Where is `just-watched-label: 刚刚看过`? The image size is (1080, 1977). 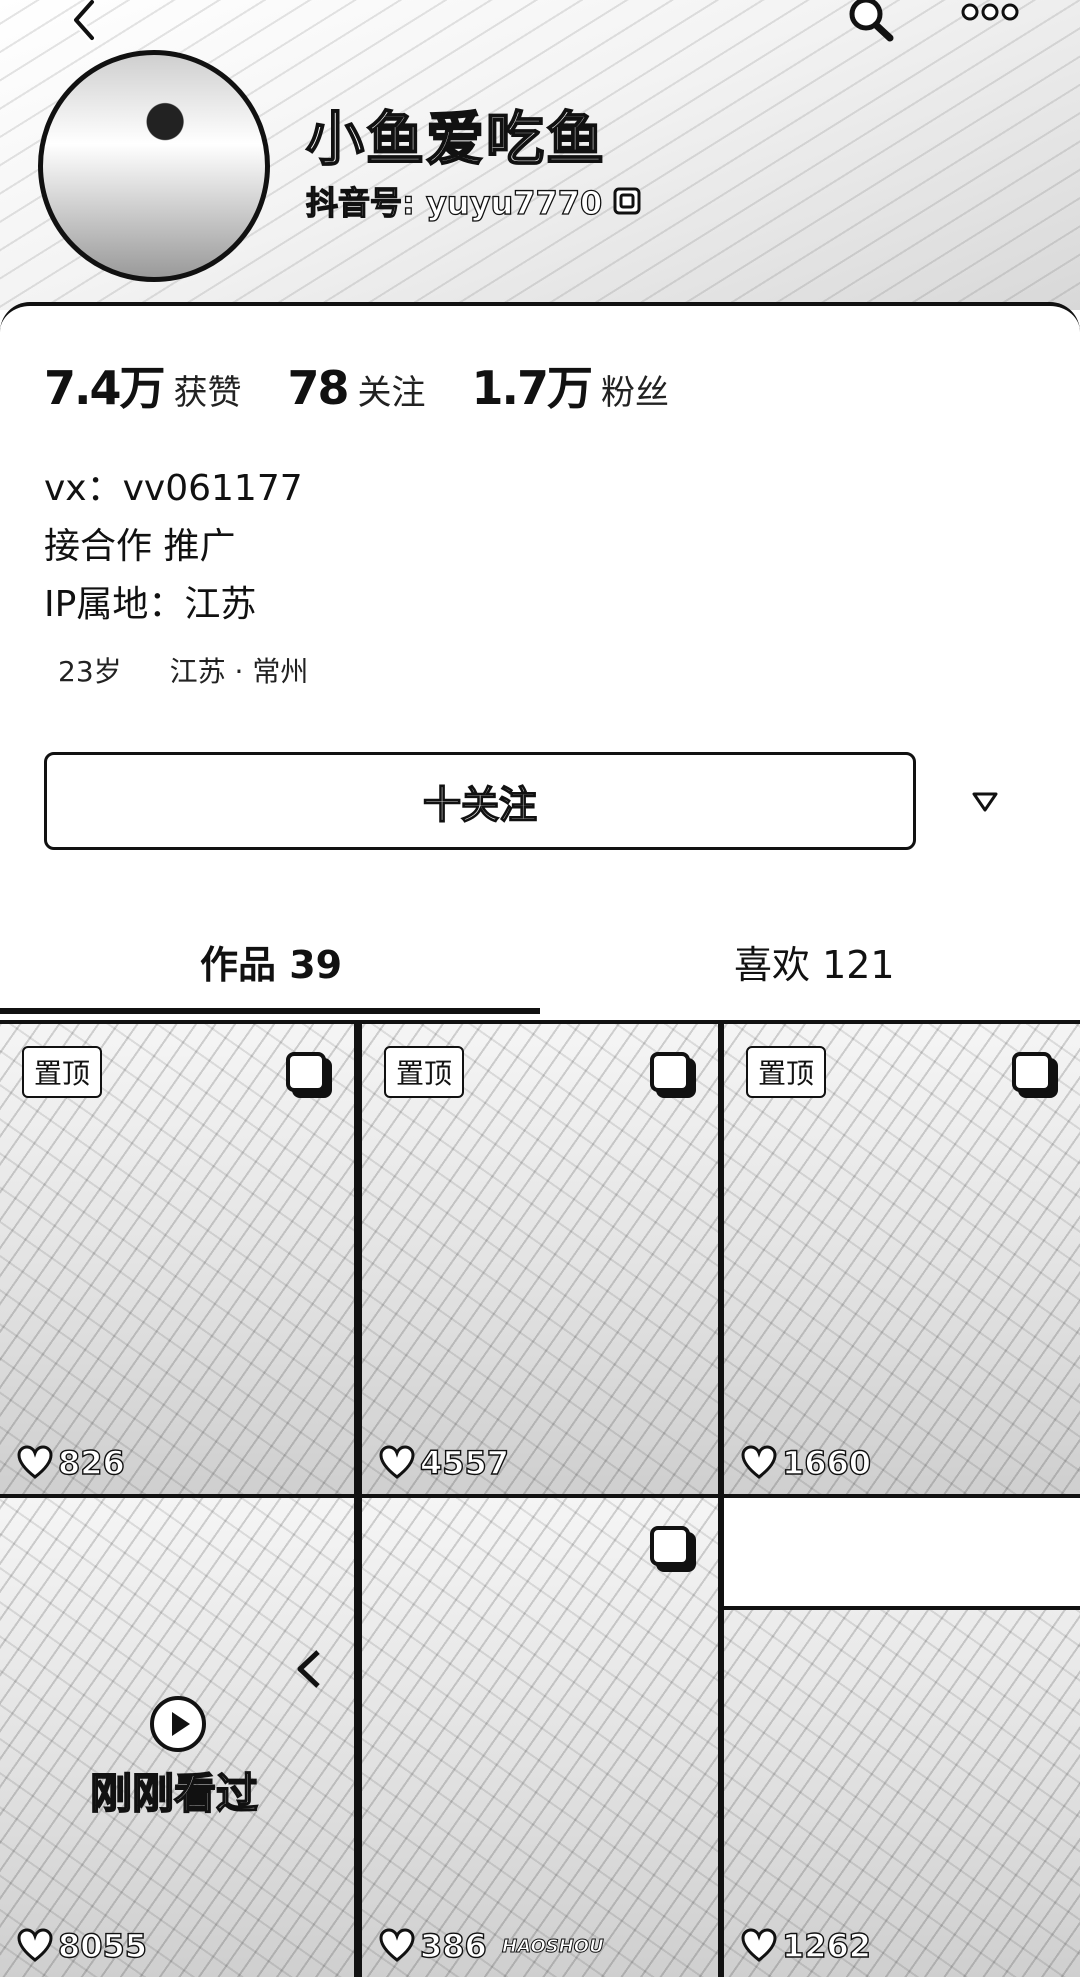
just-watched-label: 刚刚看过 is located at coordinates (174, 1793).